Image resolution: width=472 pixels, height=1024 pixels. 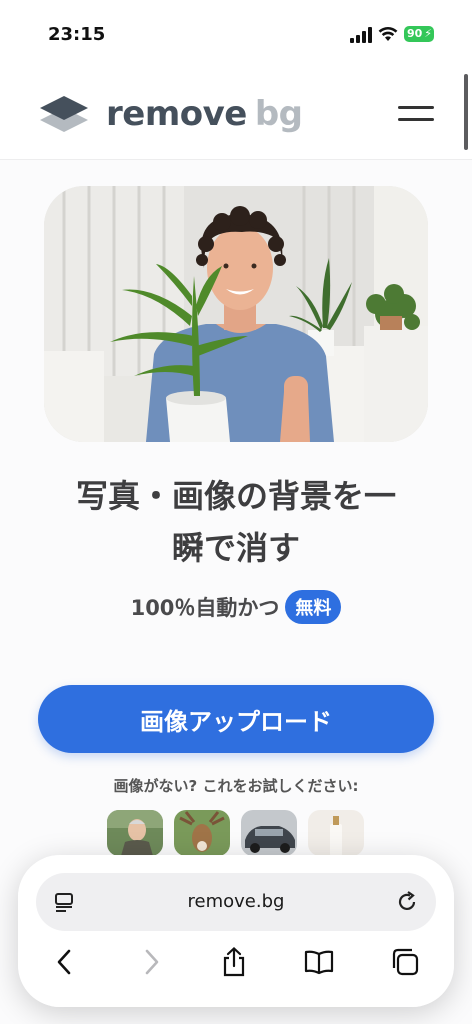 I want to click on forward-icon, so click(x=151, y=962).